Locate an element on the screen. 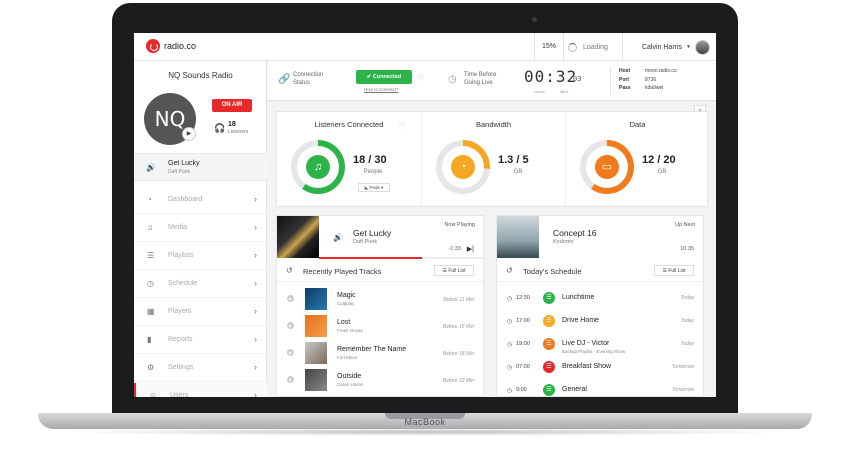 The height and width of the screenshot is (450, 850). stat-value: 18 / 30 is located at coordinates (370, 160).